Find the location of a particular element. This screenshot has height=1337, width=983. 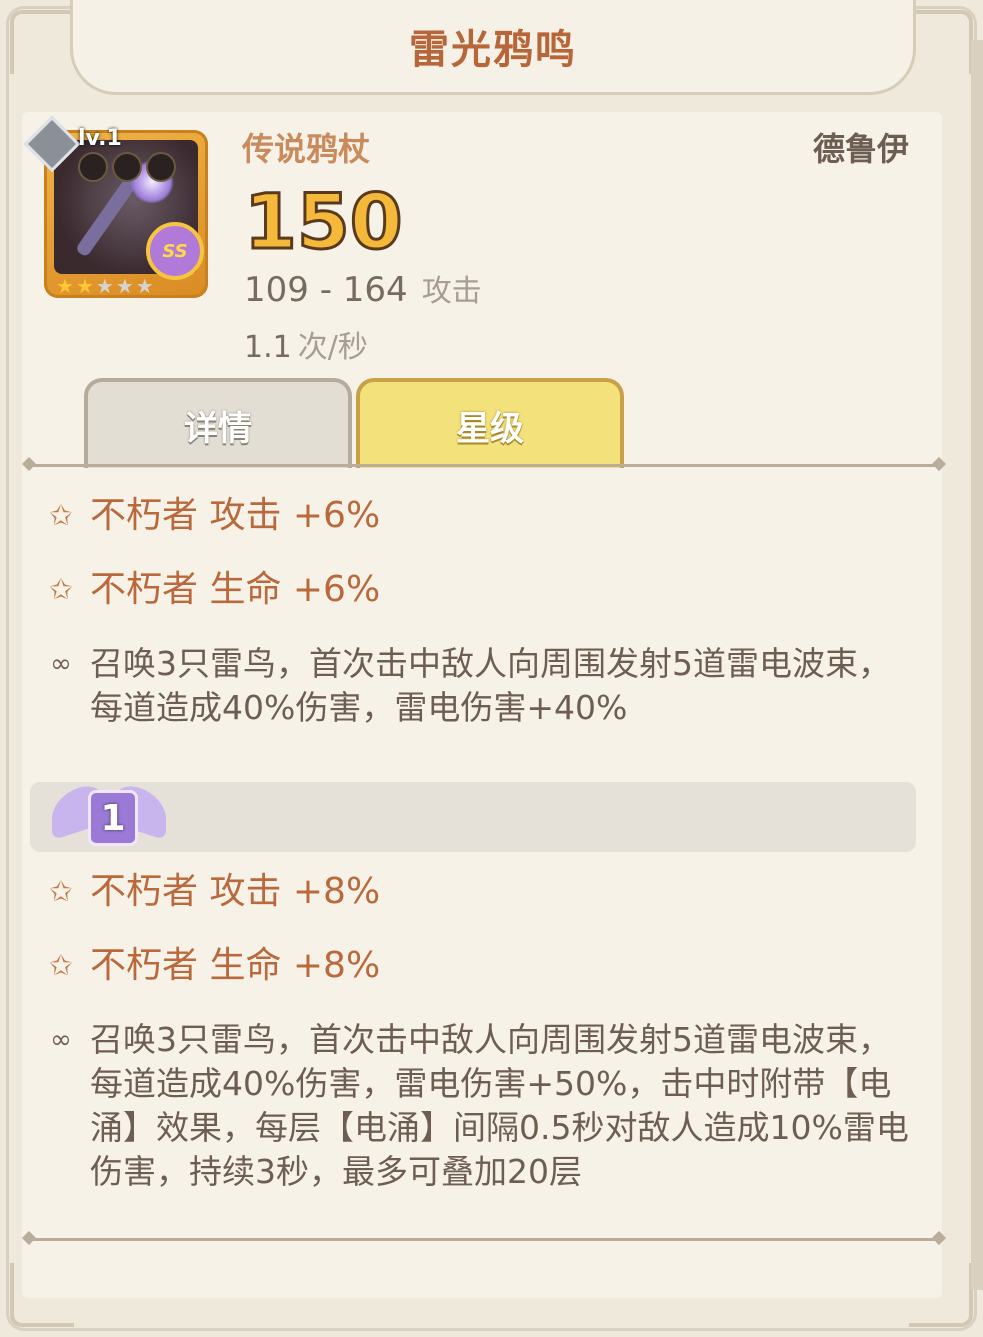

grade-badge: SS is located at coordinates (175, 251).